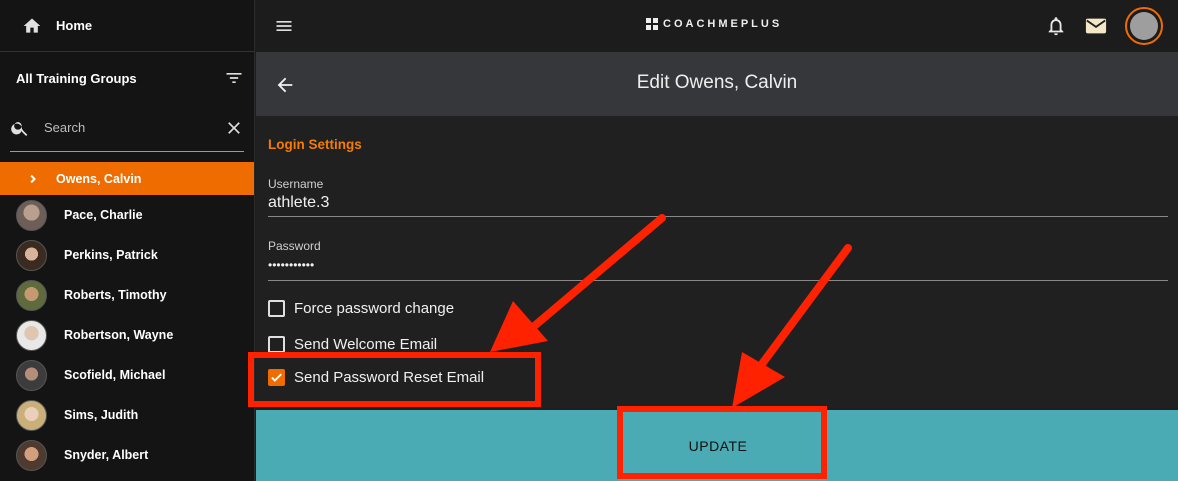  Describe the element at coordinates (671, 311) in the screenshot. I see `annotation-arrows` at that location.